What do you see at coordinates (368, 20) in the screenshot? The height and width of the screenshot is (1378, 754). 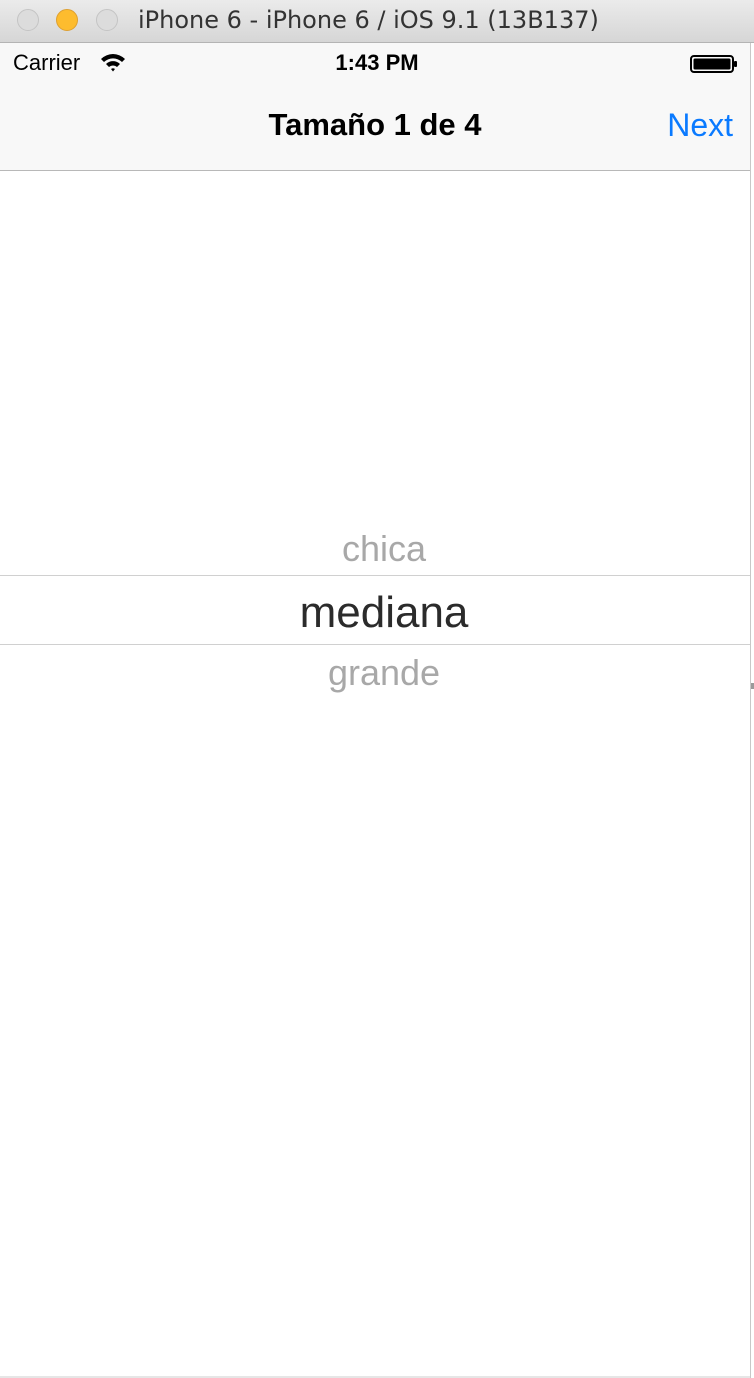 I see `window-title: iPhone 6 - iPhone 6 / iOS 9.1 (13B137)` at bounding box center [368, 20].